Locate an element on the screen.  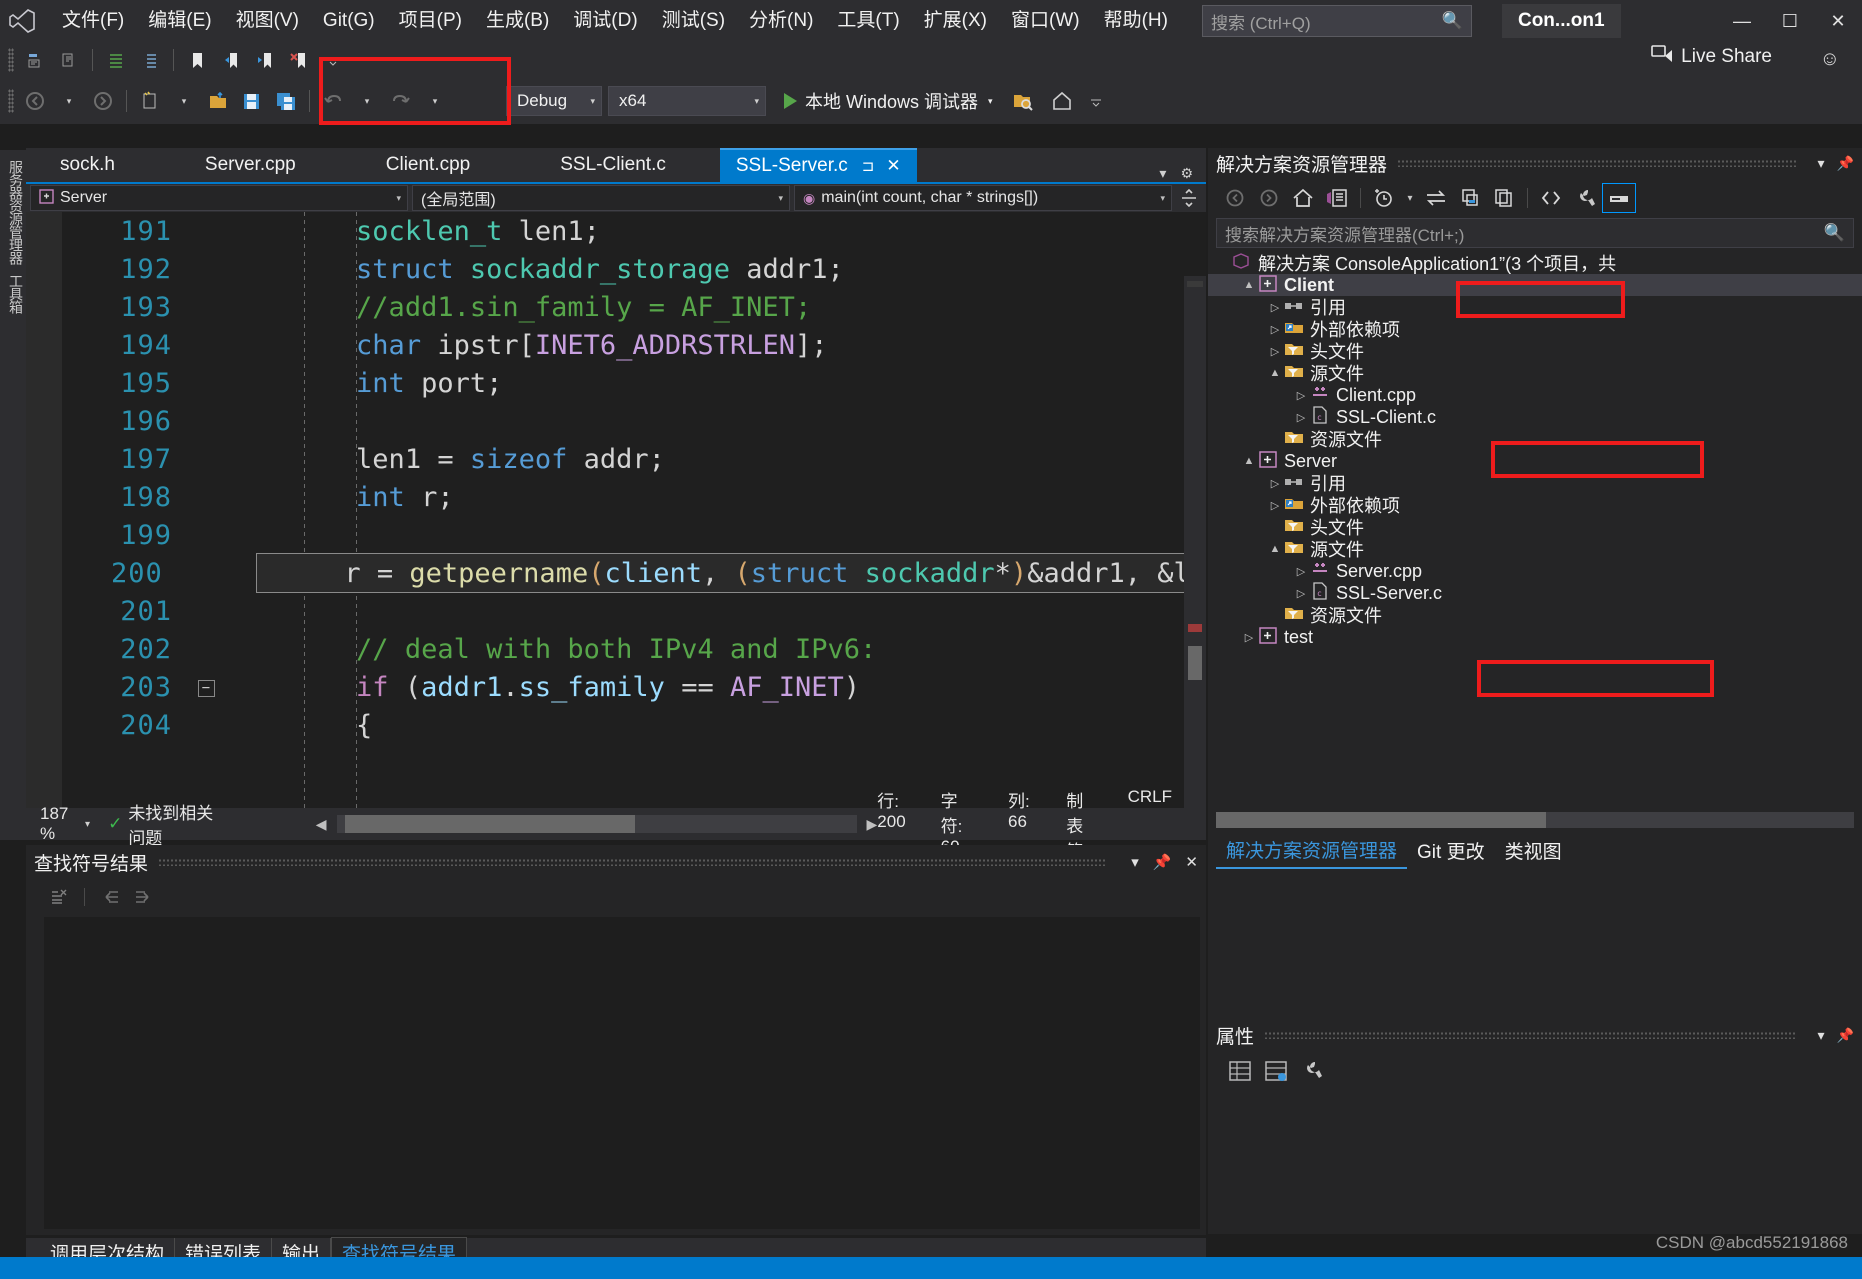
menu-item-0: 文件(F) is located at coordinates (93, 21).